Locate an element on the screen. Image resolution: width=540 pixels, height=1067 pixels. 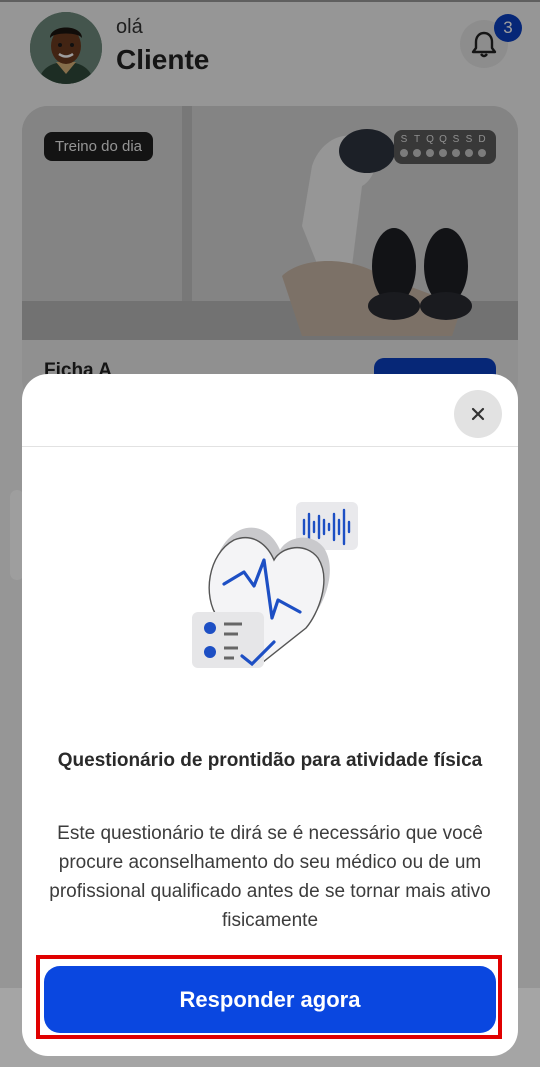
answer-now-button: Responder agora is located at coordinates (270, 999).